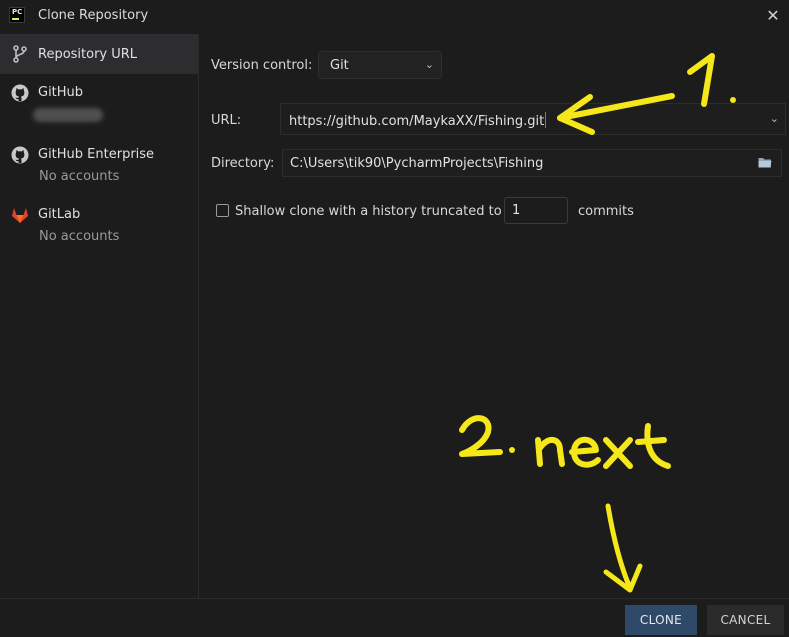 This screenshot has width=789, height=637. Describe the element at coordinates (765, 162) in the screenshot. I see `folder-icon` at that location.